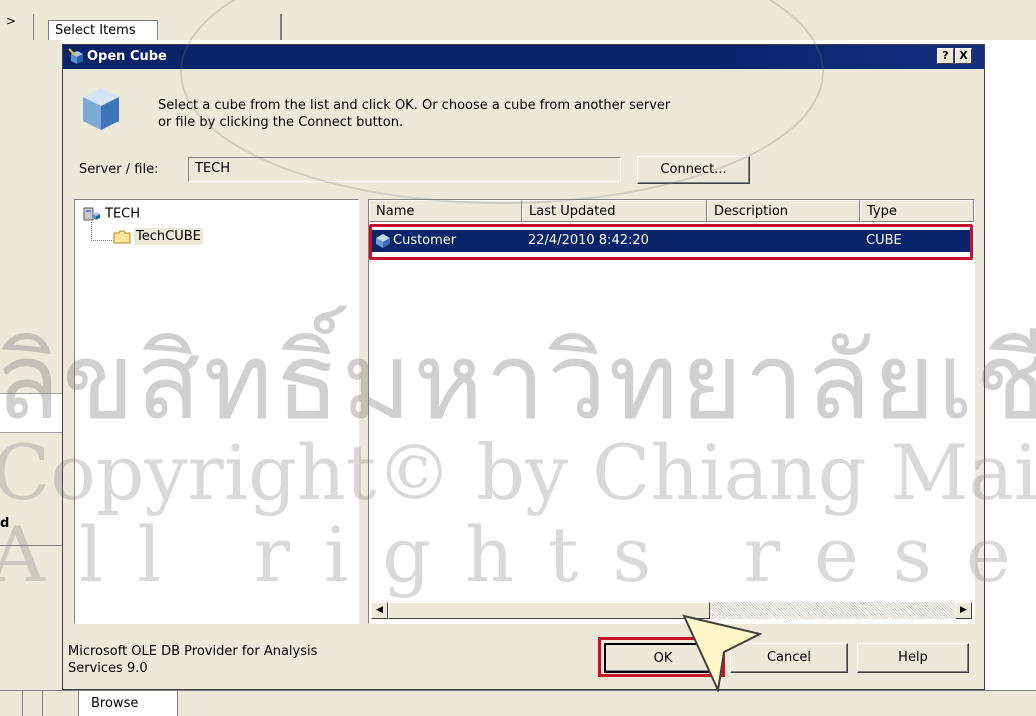 This screenshot has width=1036, height=716. Describe the element at coordinates (523, 57) in the screenshot. I see `dialog-titlebar: Open Cube ? X` at that location.